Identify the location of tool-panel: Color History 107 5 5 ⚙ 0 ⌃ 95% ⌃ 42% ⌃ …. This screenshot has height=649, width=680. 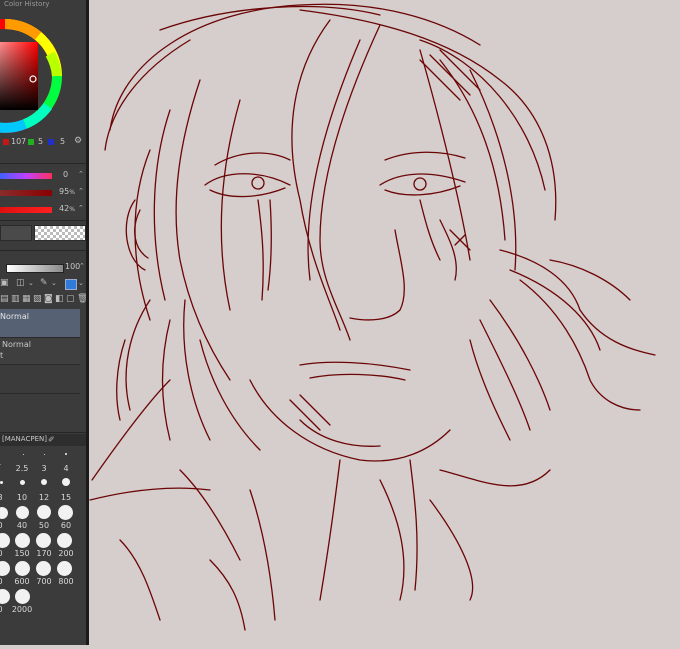
(44, 322).